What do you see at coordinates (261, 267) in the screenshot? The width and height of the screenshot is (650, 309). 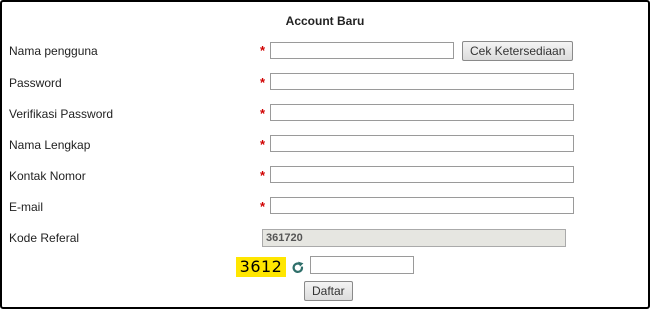 I see `captcha-image: 3612` at bounding box center [261, 267].